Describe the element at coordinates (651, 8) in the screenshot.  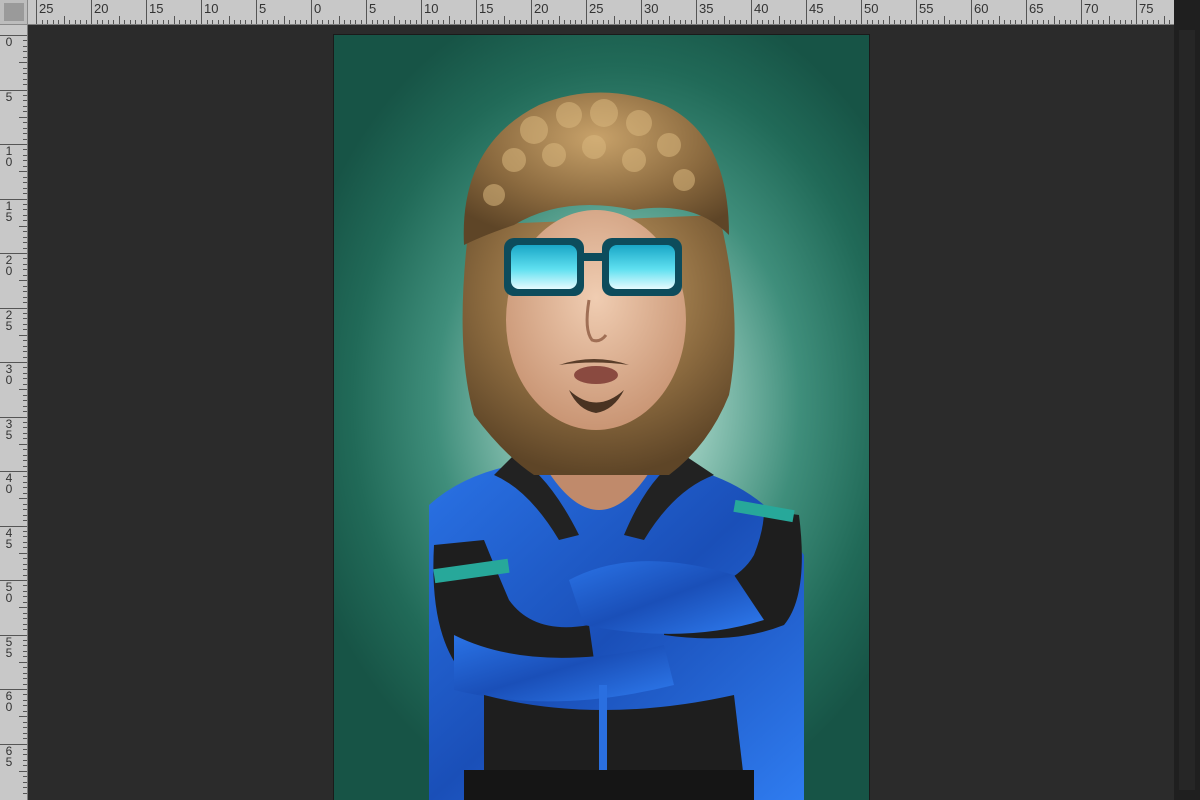
I see `ruler-top-label: 30` at that location.